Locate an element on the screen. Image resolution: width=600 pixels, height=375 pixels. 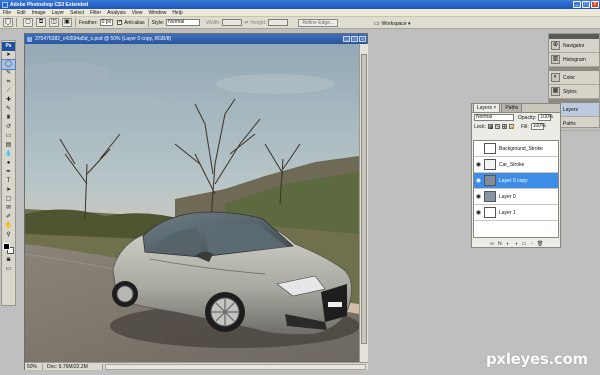
menu-view: View is located at coordinates (137, 13).